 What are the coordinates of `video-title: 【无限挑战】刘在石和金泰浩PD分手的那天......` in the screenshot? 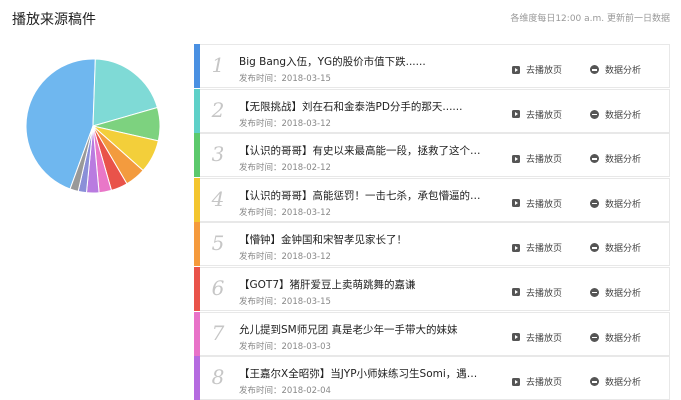 It's located at (363, 106).